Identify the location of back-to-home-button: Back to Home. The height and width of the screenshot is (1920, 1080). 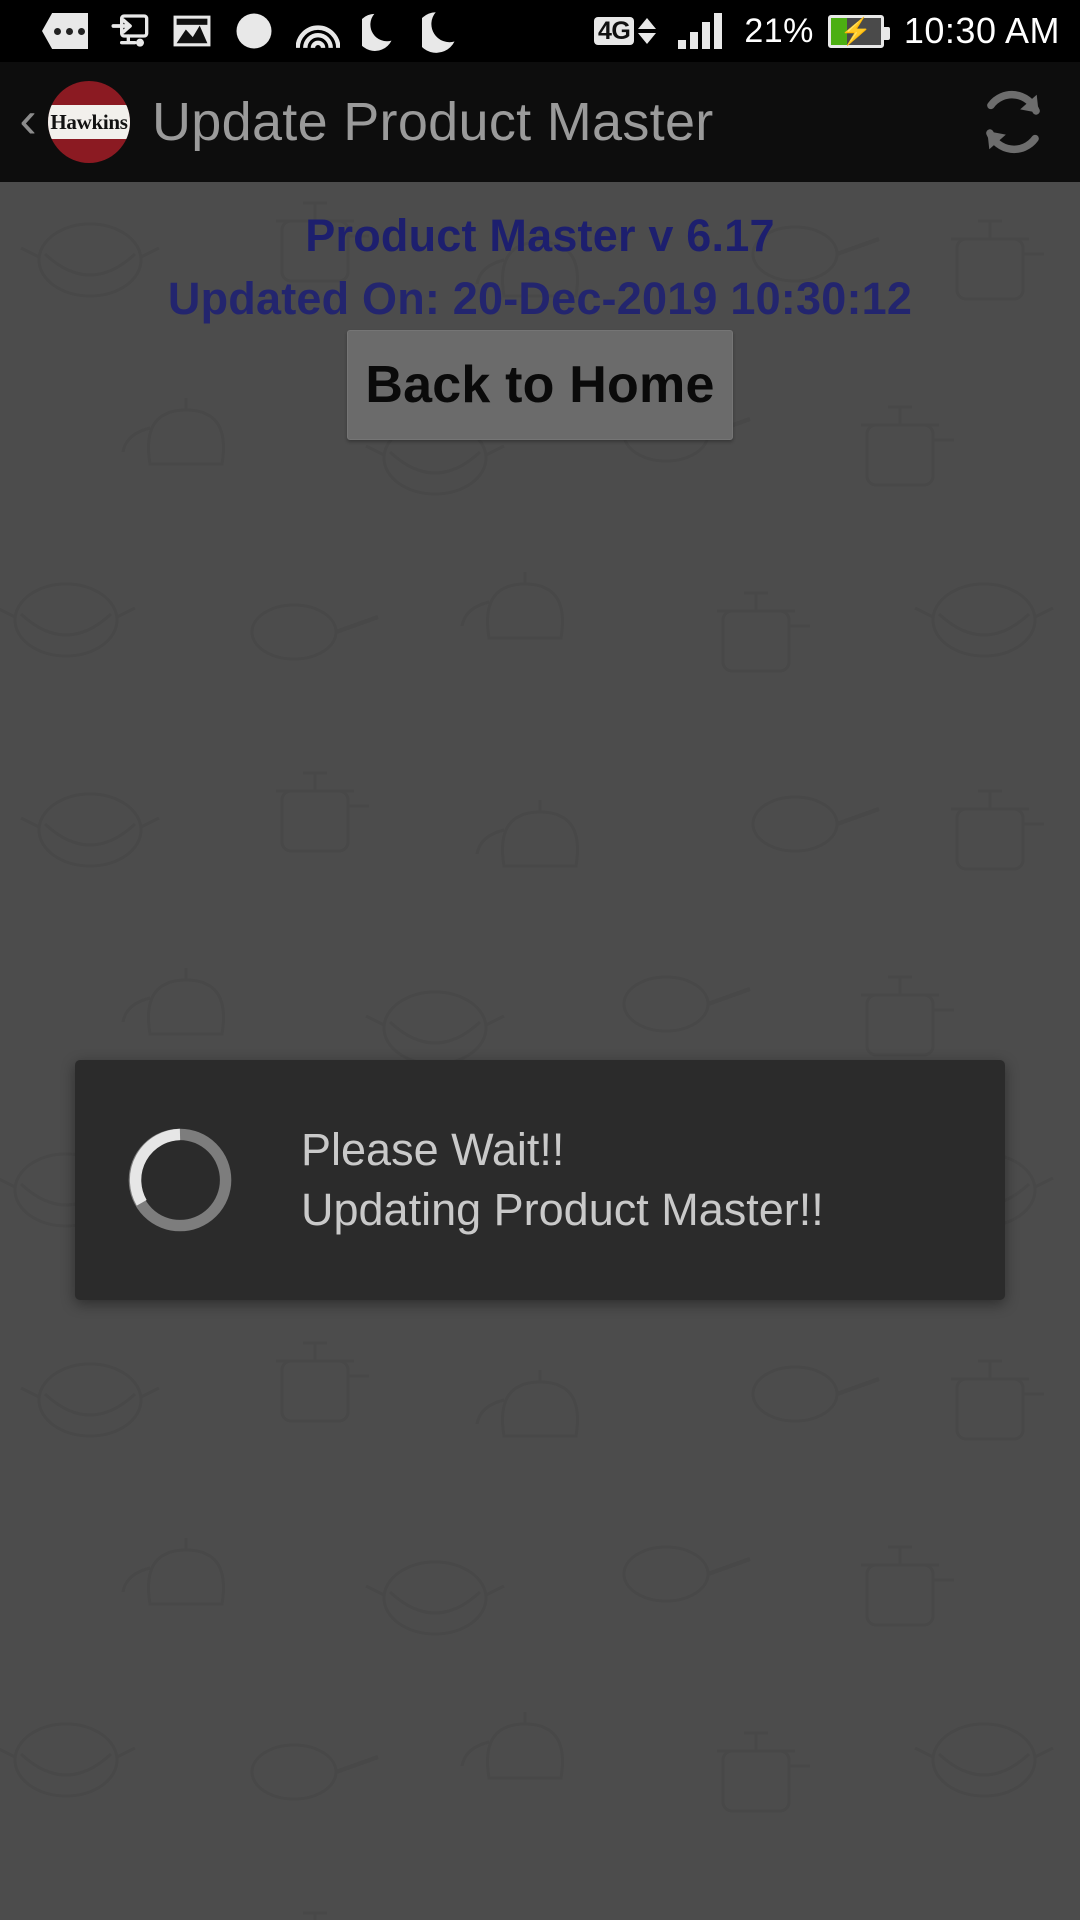
(540, 385).